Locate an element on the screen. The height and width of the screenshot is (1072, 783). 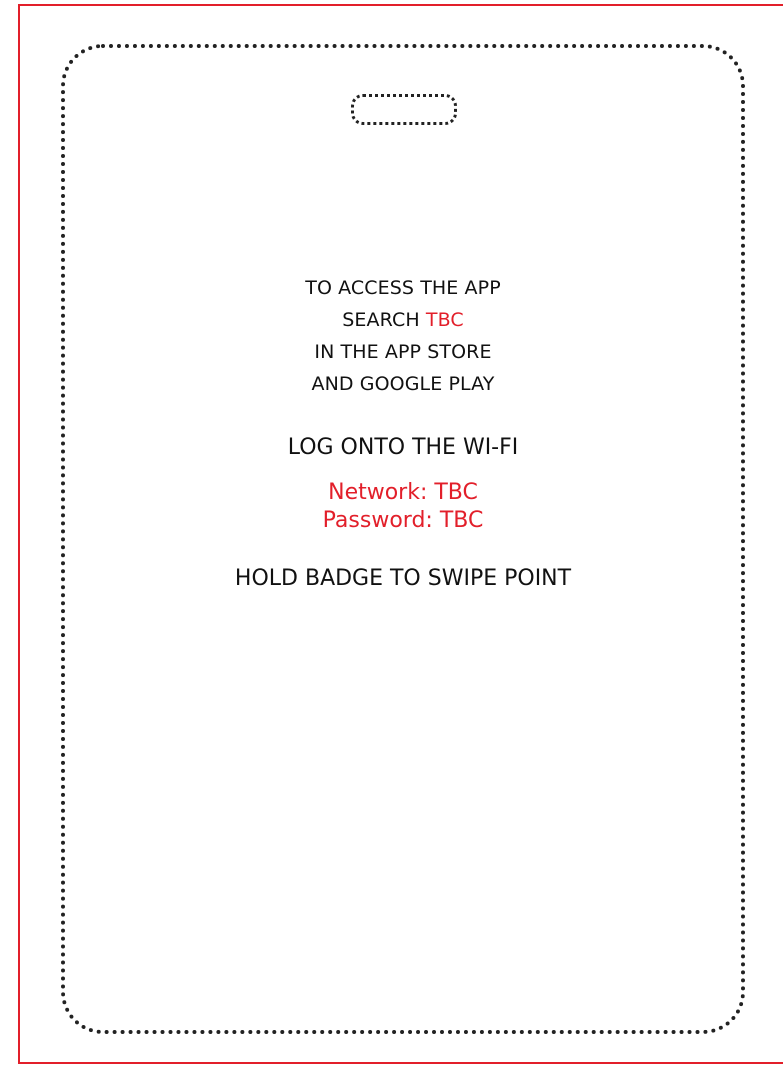
wifi-heading: LOG ONTO THE WI-FI is located at coordinates (403, 447).